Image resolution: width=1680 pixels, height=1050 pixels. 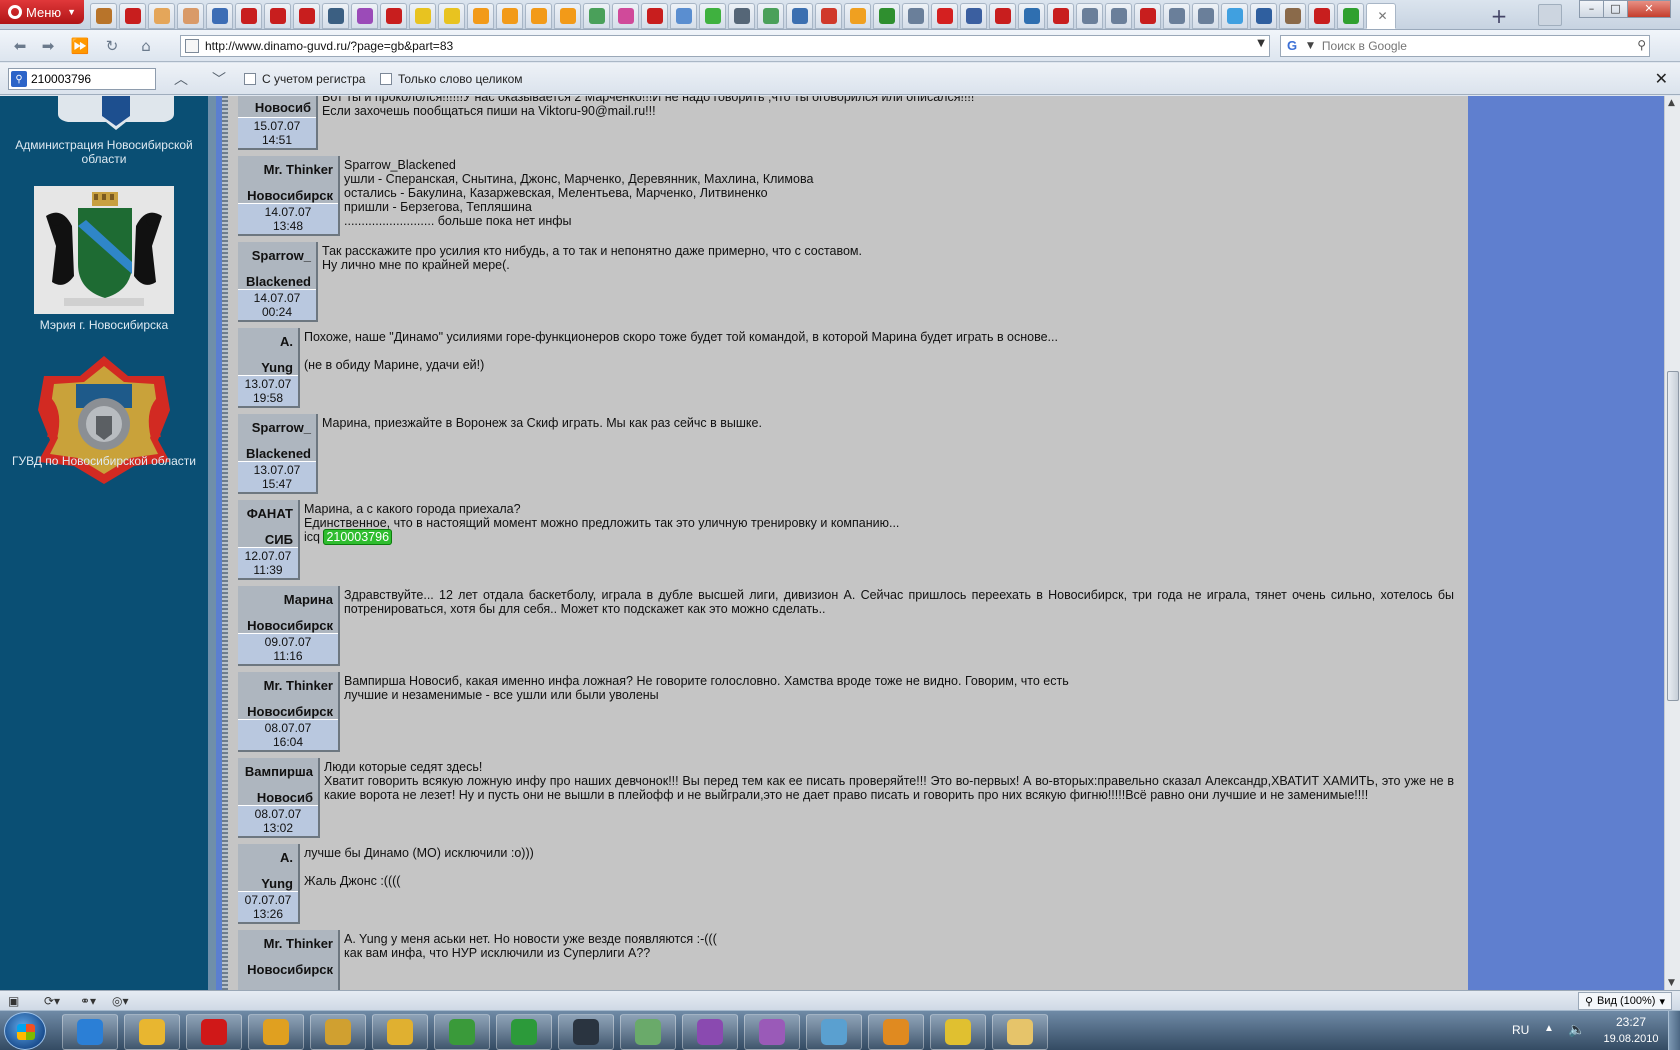 What do you see at coordinates (1631, 1022) in the screenshot?
I see `clock-time: 23:27` at bounding box center [1631, 1022].